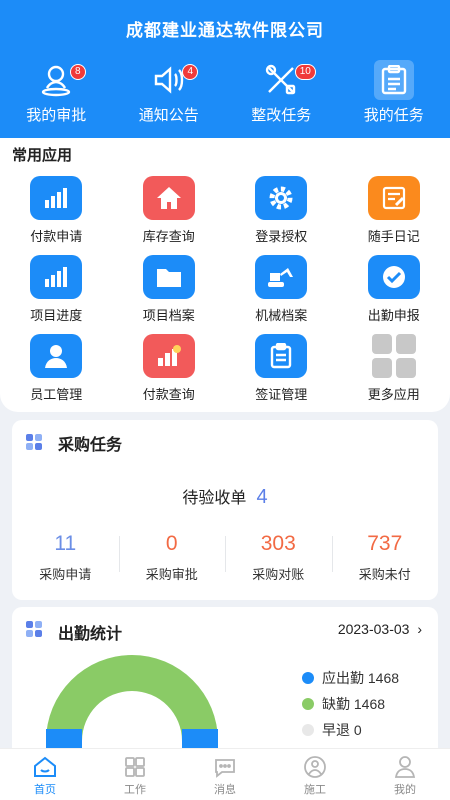  Describe the element at coordinates (56, 356) in the screenshot. I see `person-icon` at that location.